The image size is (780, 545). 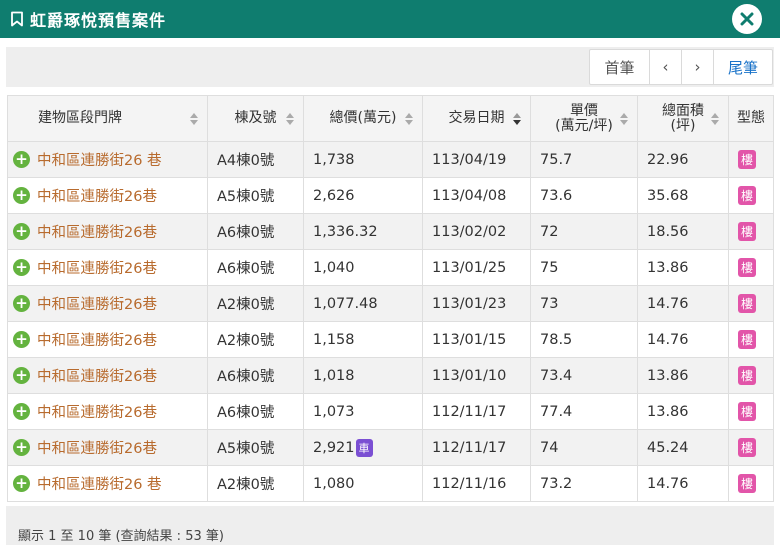 What do you see at coordinates (683, 375) in the screenshot?
I see `area-cell: 13.86` at bounding box center [683, 375].